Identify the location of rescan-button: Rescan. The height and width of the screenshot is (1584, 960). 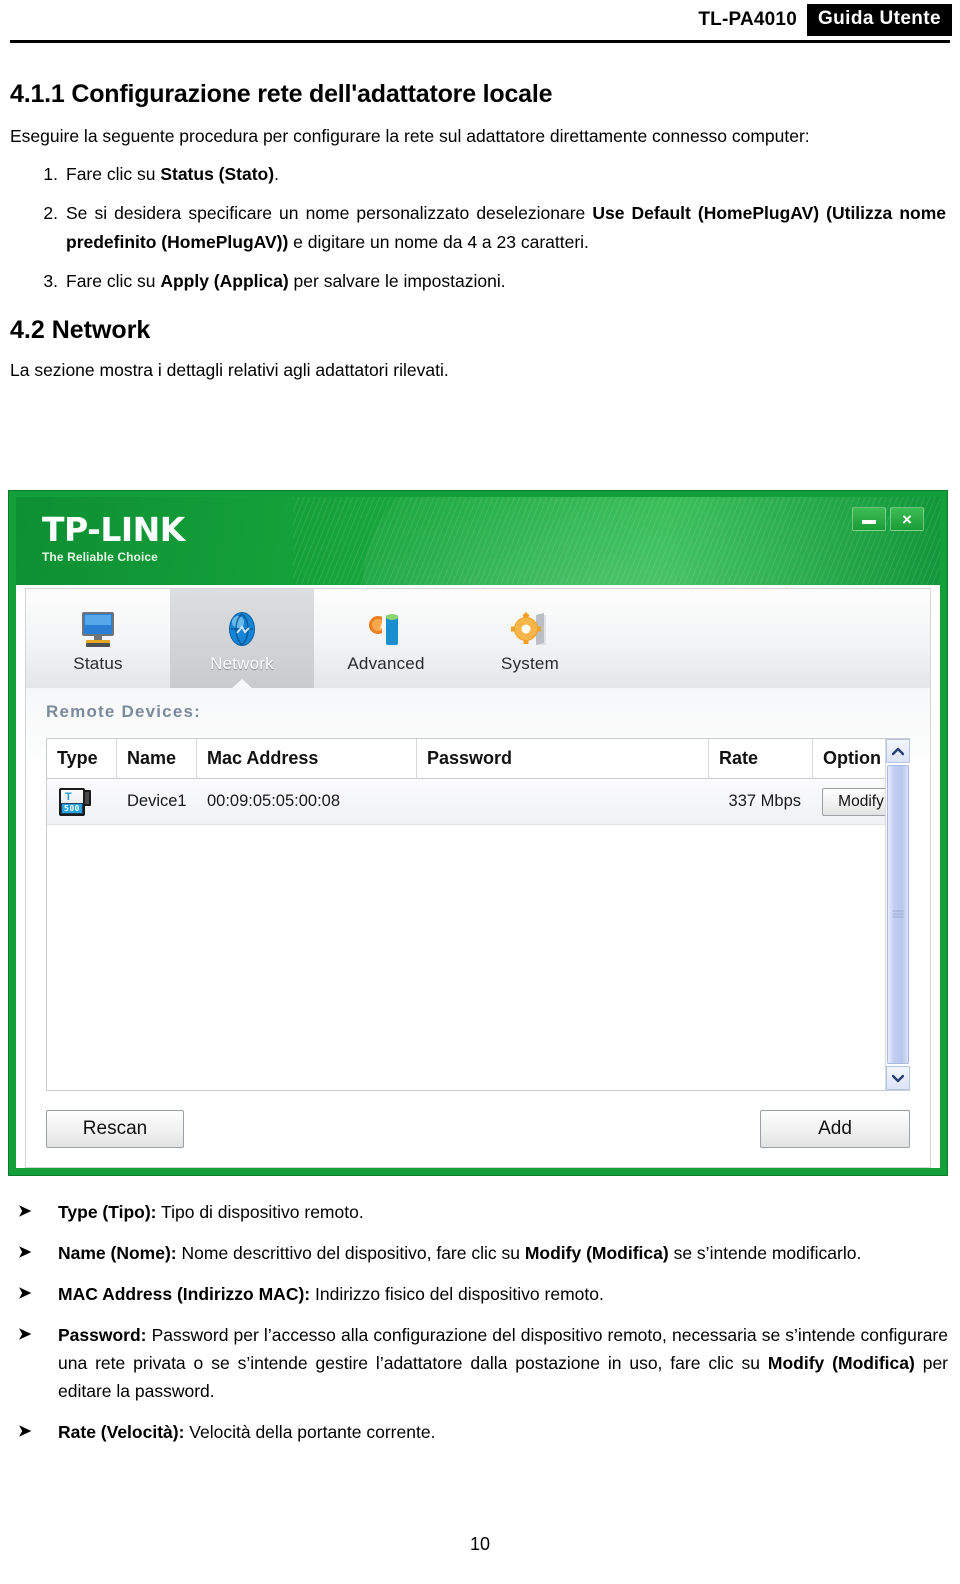
(115, 1129).